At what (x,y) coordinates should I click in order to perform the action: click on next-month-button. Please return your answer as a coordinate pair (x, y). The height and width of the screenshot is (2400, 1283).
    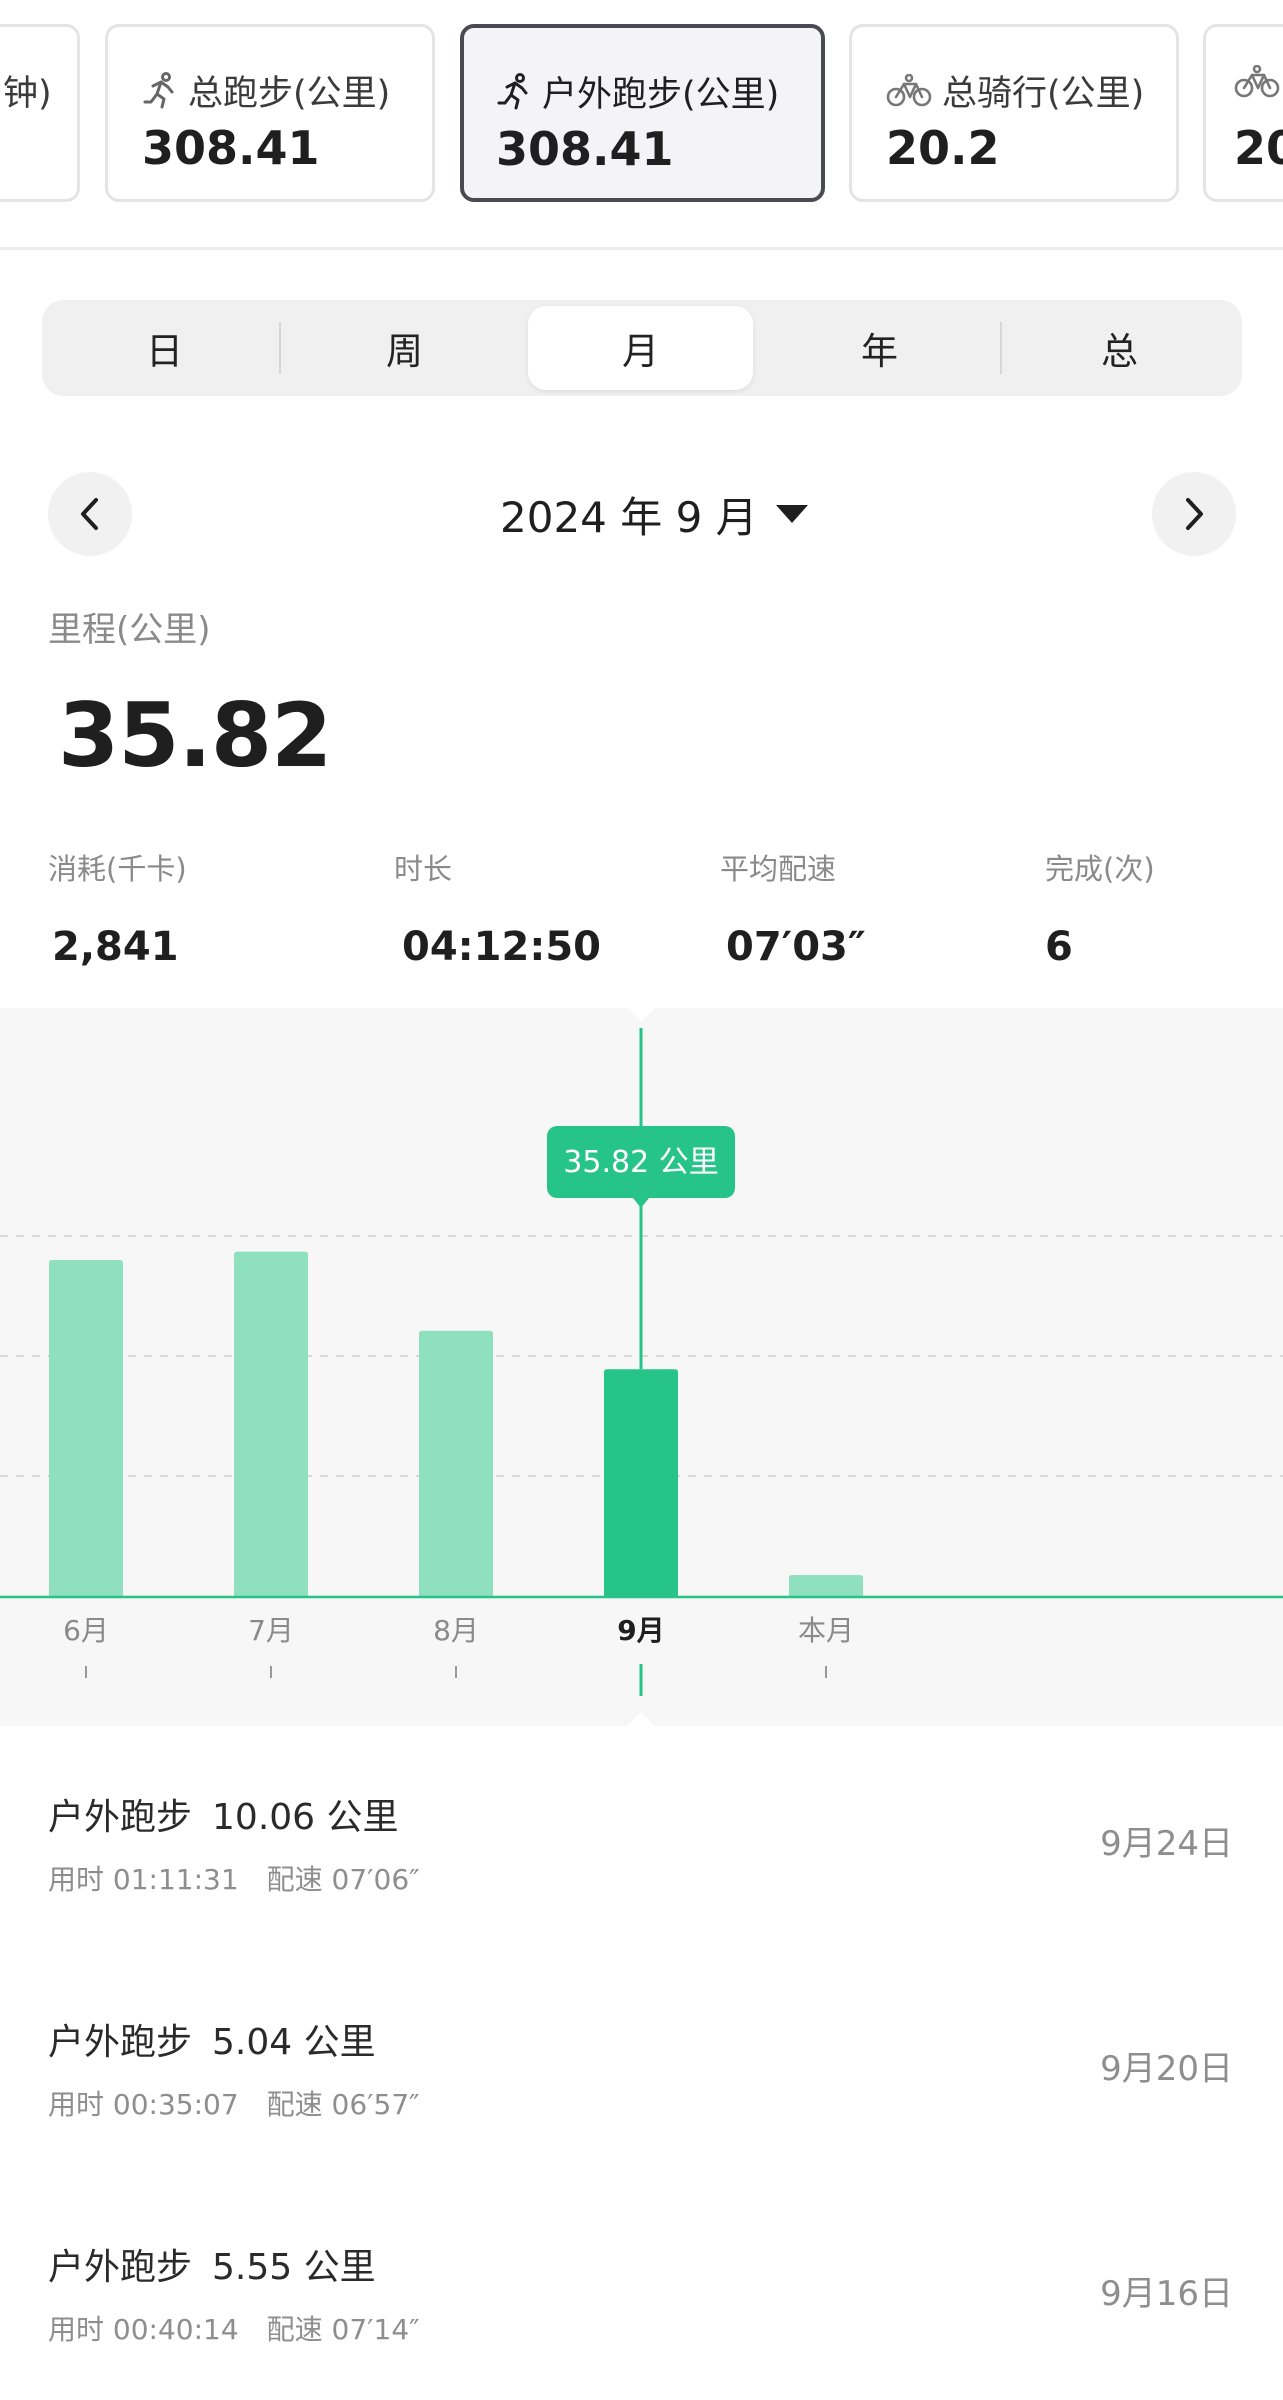
    Looking at the image, I should click on (1194, 514).